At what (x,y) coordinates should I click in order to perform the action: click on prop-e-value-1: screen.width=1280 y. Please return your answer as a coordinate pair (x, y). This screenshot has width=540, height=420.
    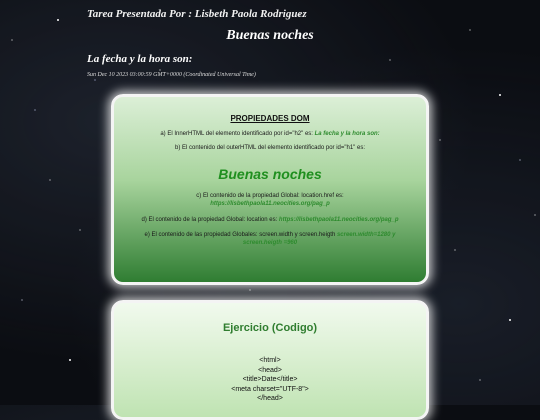
    Looking at the image, I should click on (366, 235).